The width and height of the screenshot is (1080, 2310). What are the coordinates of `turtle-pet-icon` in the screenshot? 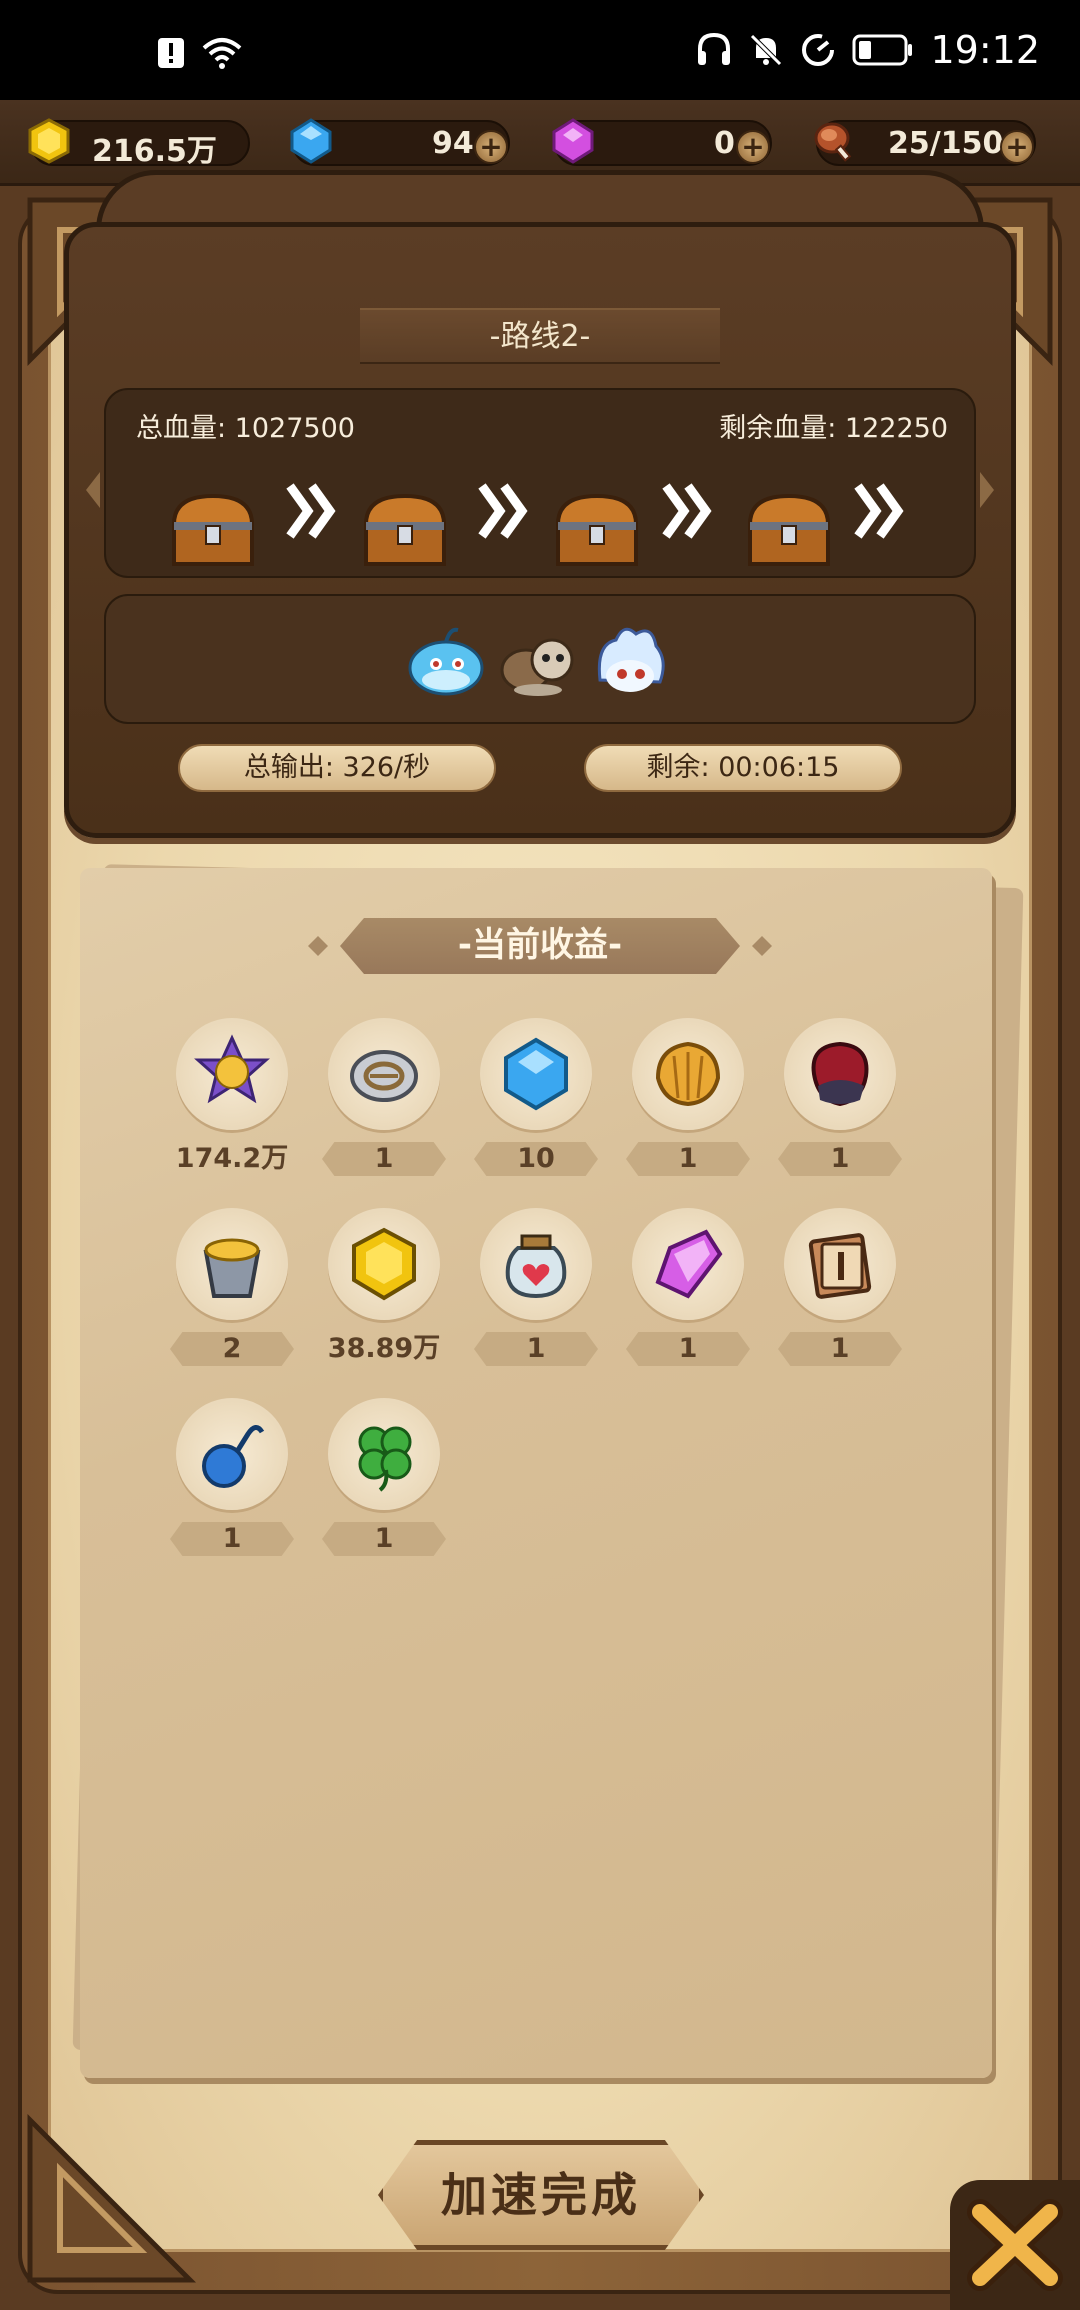 It's located at (538, 660).